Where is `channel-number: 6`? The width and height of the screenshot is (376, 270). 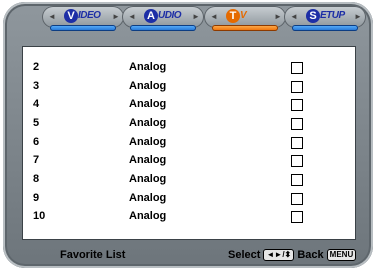 channel-number: 6 is located at coordinates (36, 142).